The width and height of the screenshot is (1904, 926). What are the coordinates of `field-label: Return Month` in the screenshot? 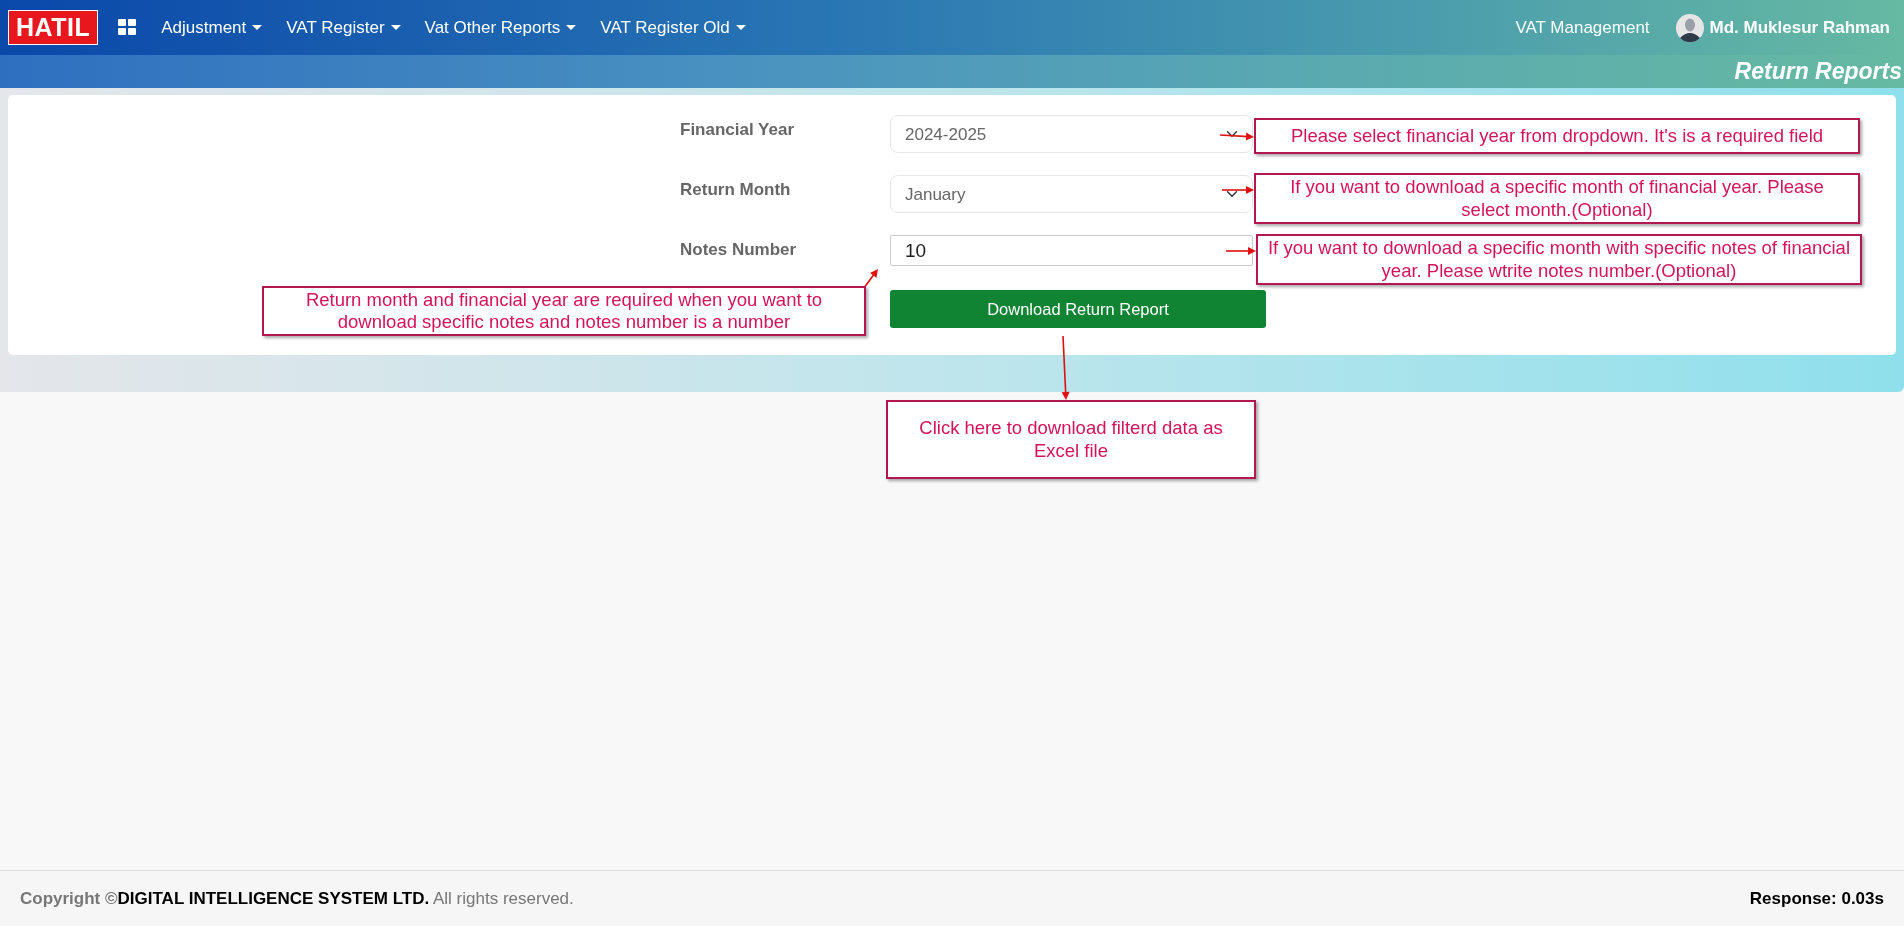 It's located at (736, 190).